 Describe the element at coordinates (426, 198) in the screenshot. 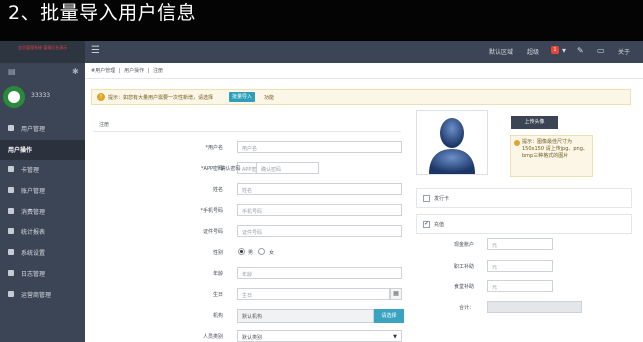

I see `issue-card-checkbox` at that location.